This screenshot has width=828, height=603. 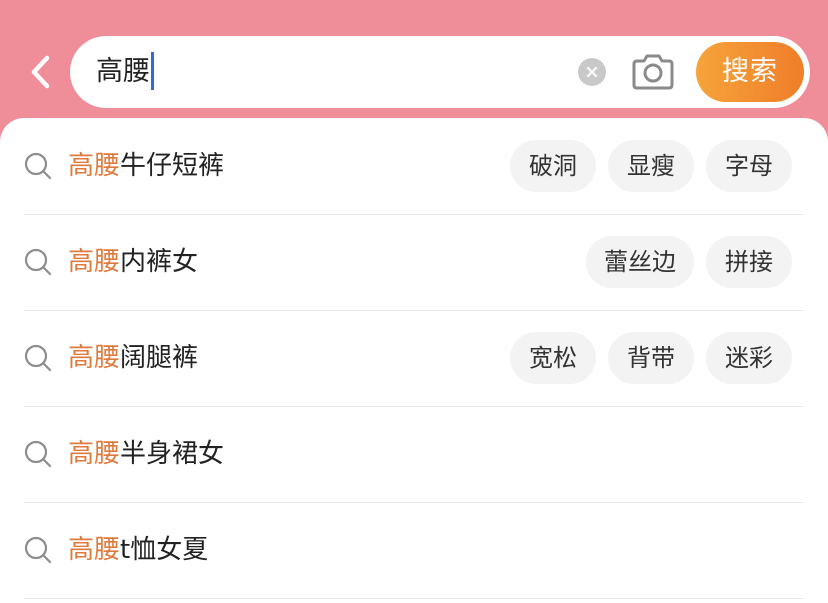 I want to click on tag-chip: 拼接, so click(x=749, y=262).